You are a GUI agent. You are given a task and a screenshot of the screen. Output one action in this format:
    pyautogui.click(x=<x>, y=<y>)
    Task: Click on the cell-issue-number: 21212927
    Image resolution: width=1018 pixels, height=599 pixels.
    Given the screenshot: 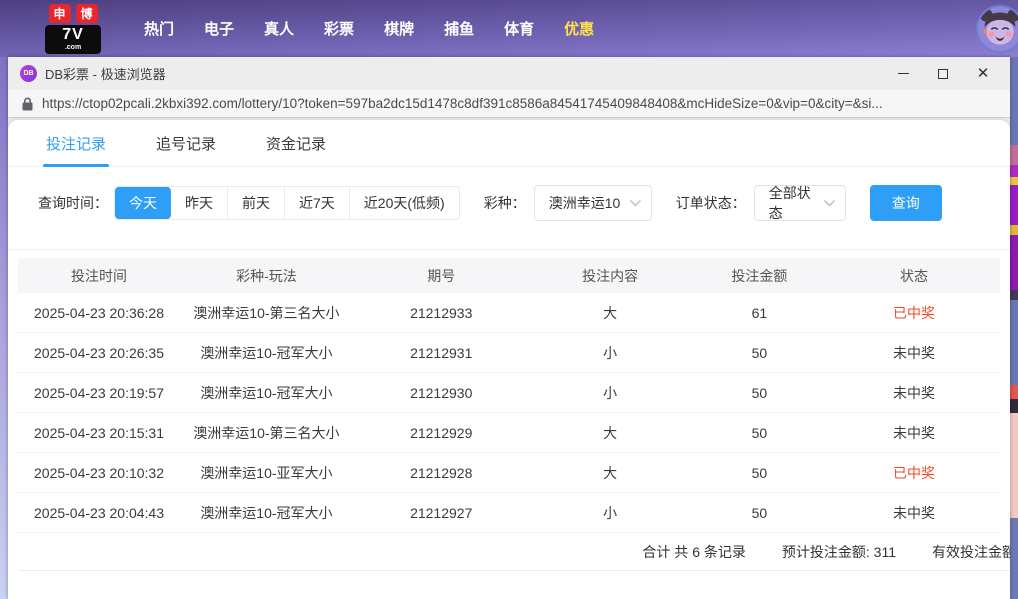 What is the action you would take?
    pyautogui.click(x=441, y=512)
    